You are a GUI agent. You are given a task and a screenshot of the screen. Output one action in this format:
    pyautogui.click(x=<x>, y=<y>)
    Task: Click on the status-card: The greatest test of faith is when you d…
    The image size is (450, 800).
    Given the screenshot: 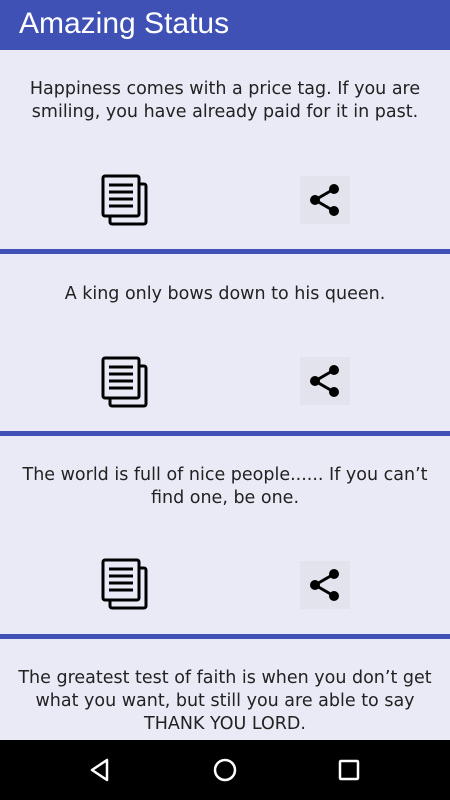 What is the action you would take?
    pyautogui.click(x=225, y=689)
    